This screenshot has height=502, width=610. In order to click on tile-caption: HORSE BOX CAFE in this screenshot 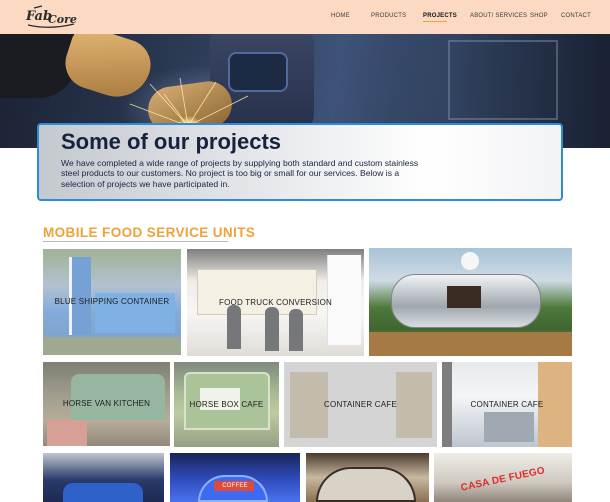, I will do `click(226, 404)`.